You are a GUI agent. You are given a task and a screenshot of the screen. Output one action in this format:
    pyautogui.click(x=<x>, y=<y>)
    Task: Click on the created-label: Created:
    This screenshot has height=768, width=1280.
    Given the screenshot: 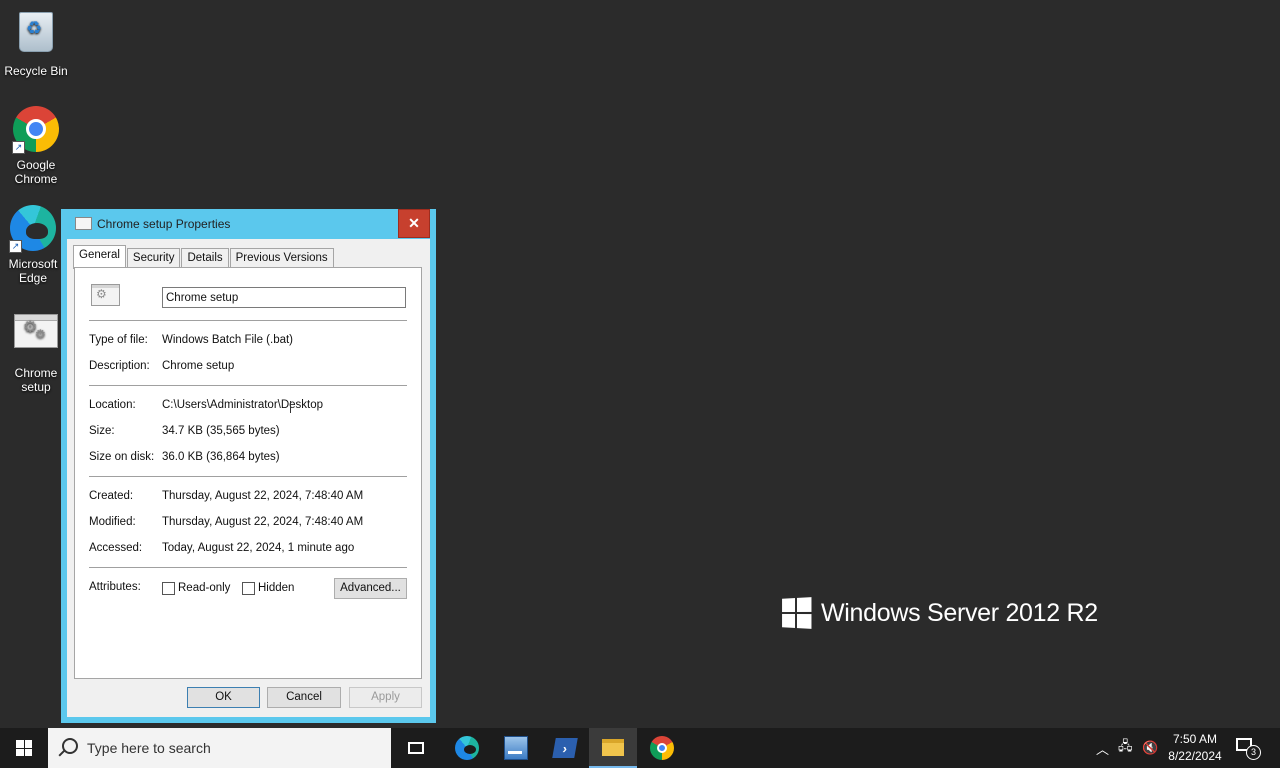 What is the action you would take?
    pyautogui.click(x=111, y=496)
    